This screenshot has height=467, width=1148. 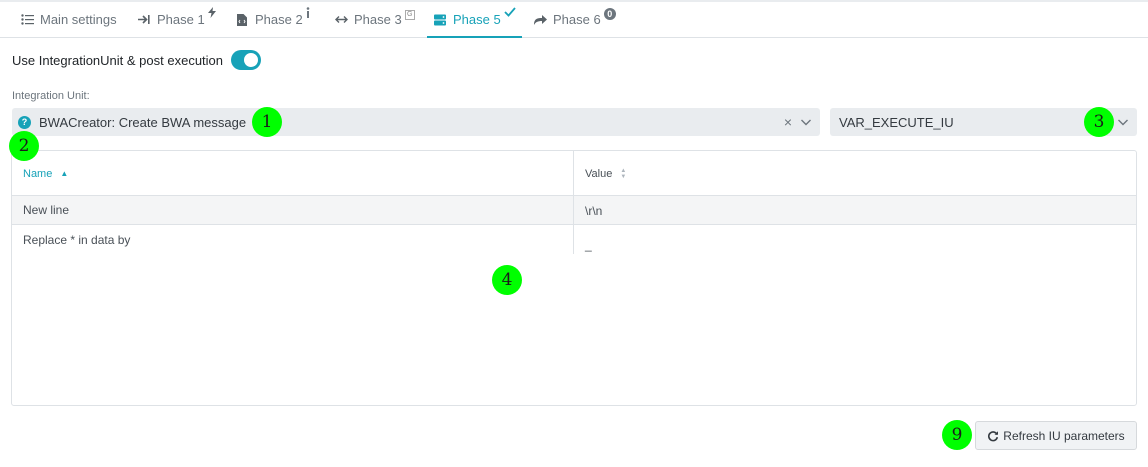 What do you see at coordinates (957, 435) in the screenshot?
I see `annotation-marker: 9` at bounding box center [957, 435].